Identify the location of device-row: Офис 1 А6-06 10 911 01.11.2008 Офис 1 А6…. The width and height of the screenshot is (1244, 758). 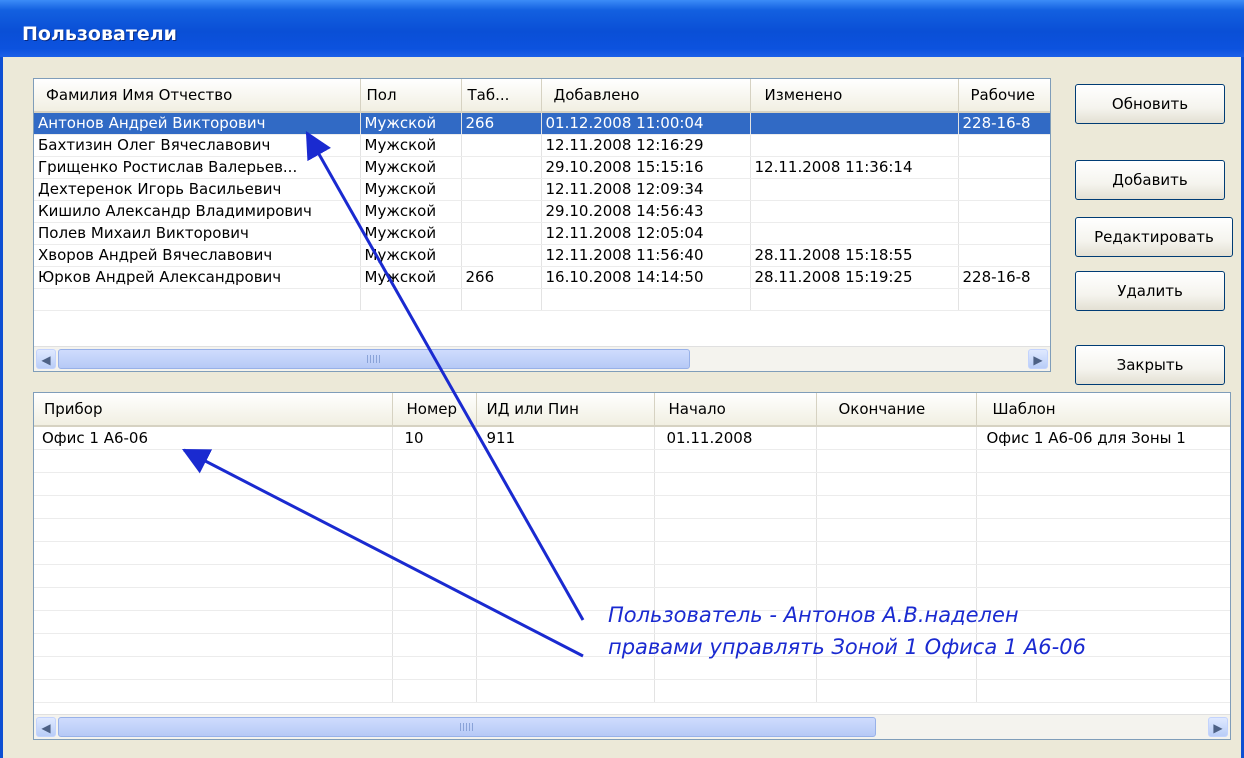
(632, 438).